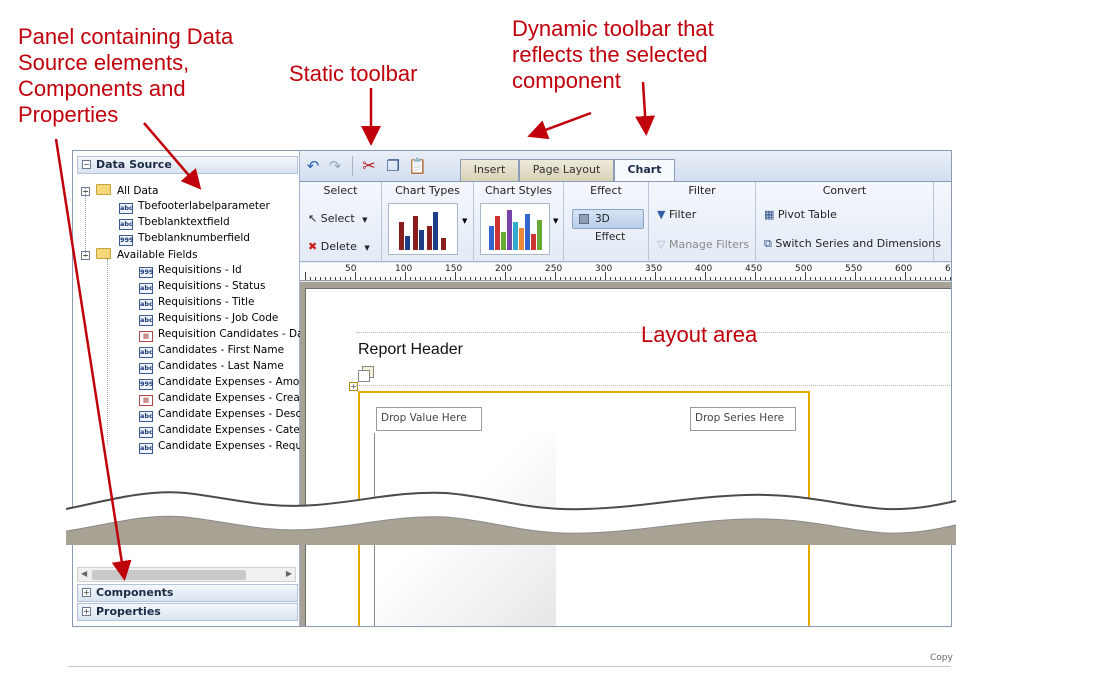 The width and height of the screenshot is (1099, 699). I want to click on tree-item: abc Tbefooterlabelparameter, so click(194, 208).